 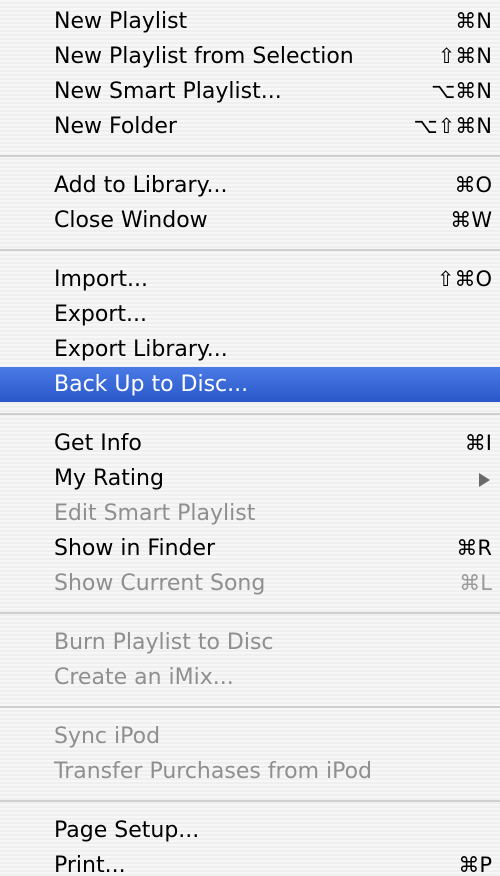 What do you see at coordinates (473, 185) in the screenshot?
I see `menu-item-shortcut: ⌘O` at bounding box center [473, 185].